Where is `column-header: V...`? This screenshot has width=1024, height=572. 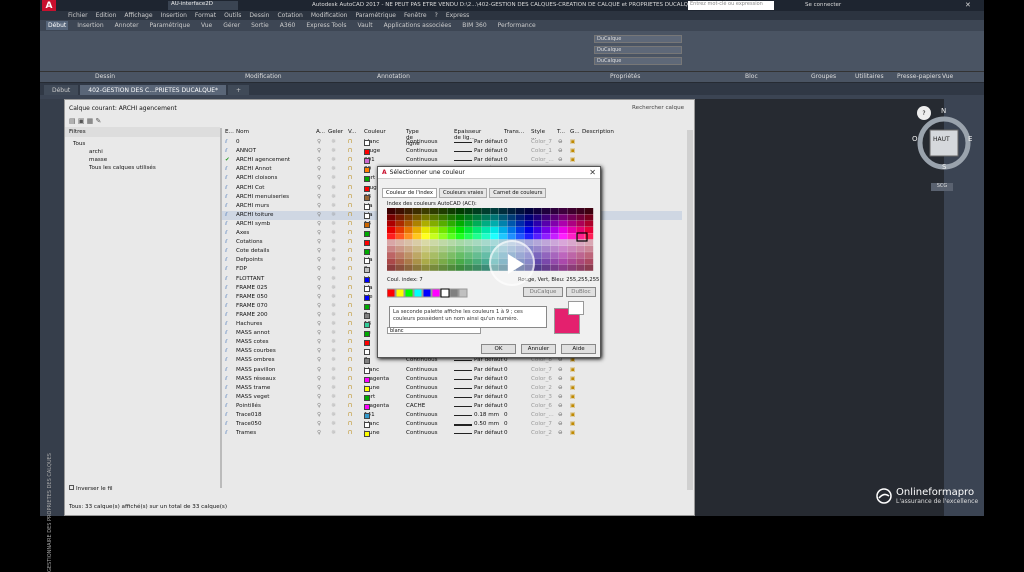
column-header: V... is located at coordinates (352, 132).